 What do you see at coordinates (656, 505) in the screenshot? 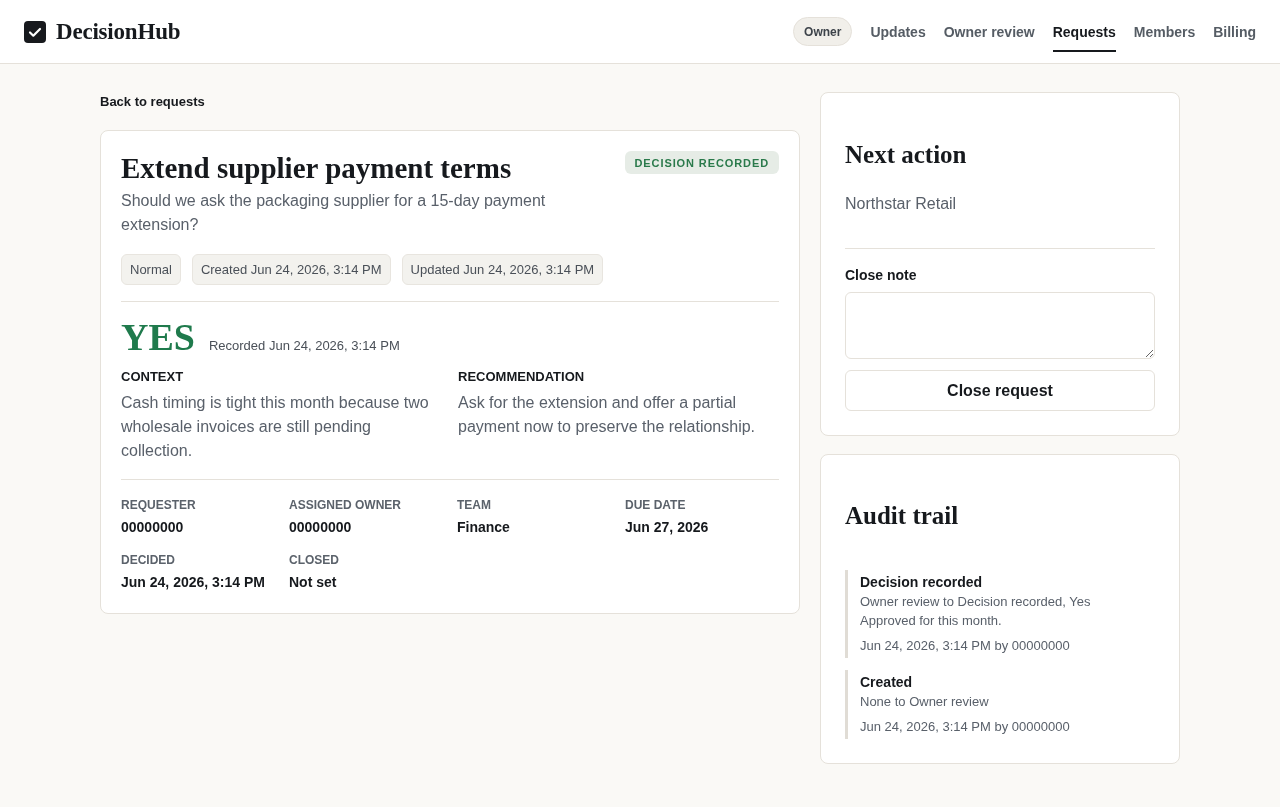
I see `detail-label: DUE DATE` at bounding box center [656, 505].